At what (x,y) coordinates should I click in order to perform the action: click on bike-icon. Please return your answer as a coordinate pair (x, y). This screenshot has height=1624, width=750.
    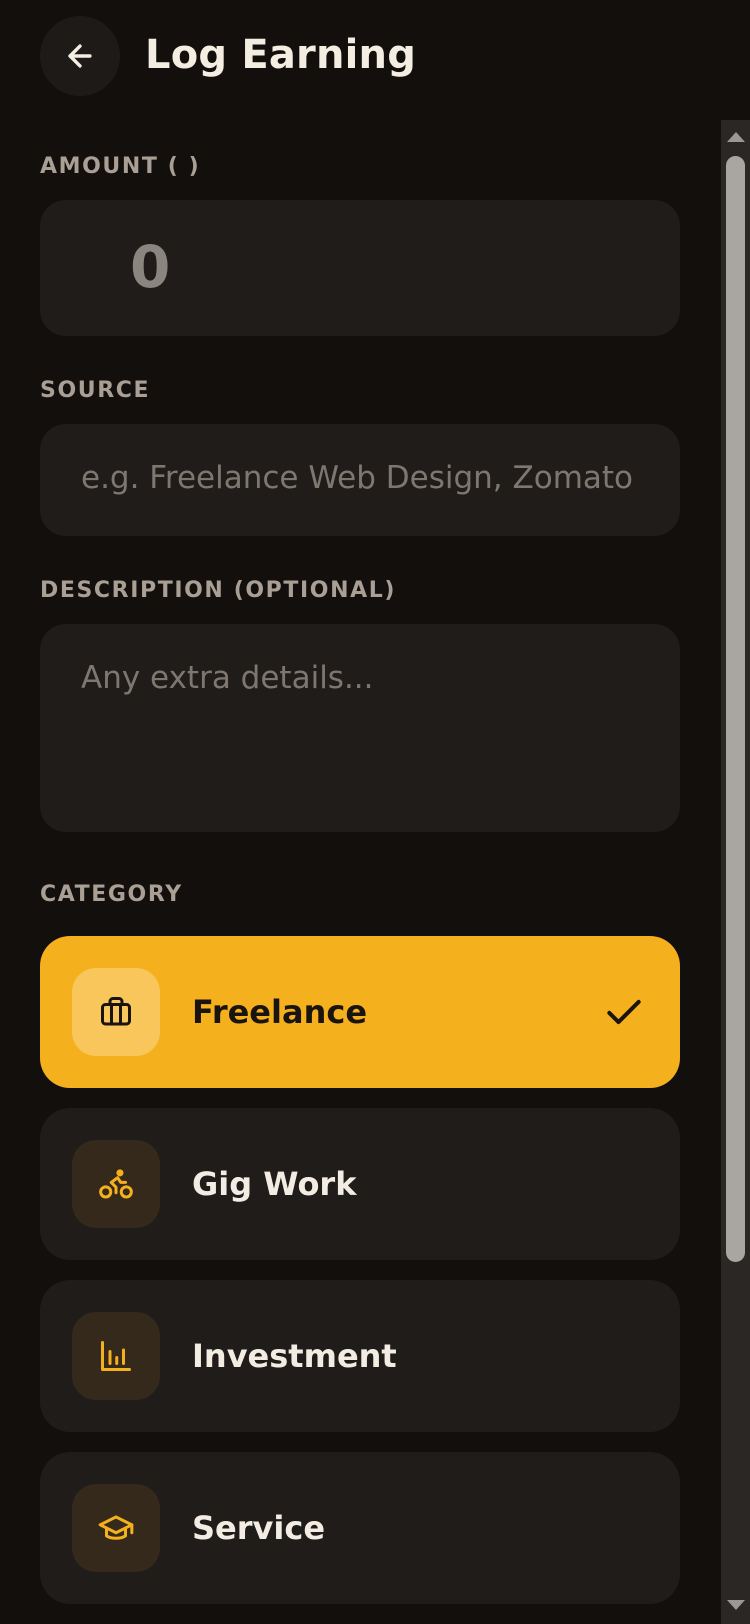
    Looking at the image, I should click on (116, 1184).